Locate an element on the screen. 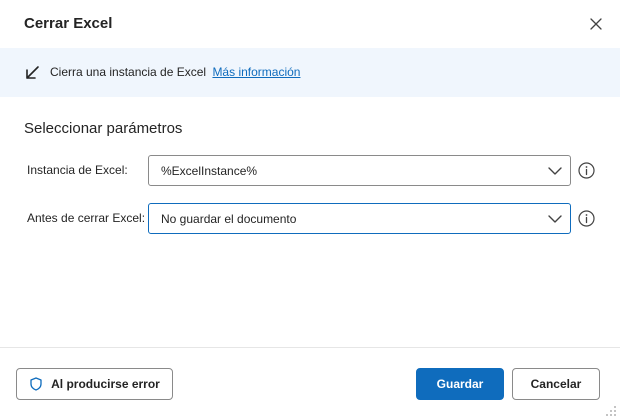 This screenshot has height=420, width=620. field-label-before-close: Antes de cerrar Excel: is located at coordinates (86, 218).